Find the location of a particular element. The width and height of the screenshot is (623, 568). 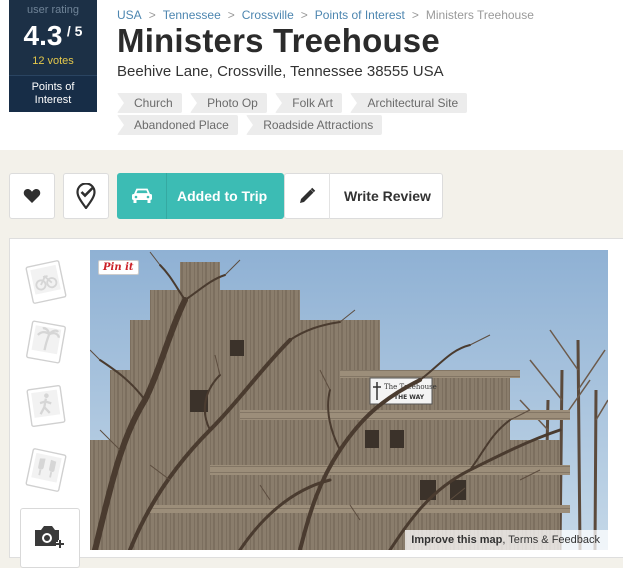

breadcrumb-tennessee: Tennessee is located at coordinates (192, 15).